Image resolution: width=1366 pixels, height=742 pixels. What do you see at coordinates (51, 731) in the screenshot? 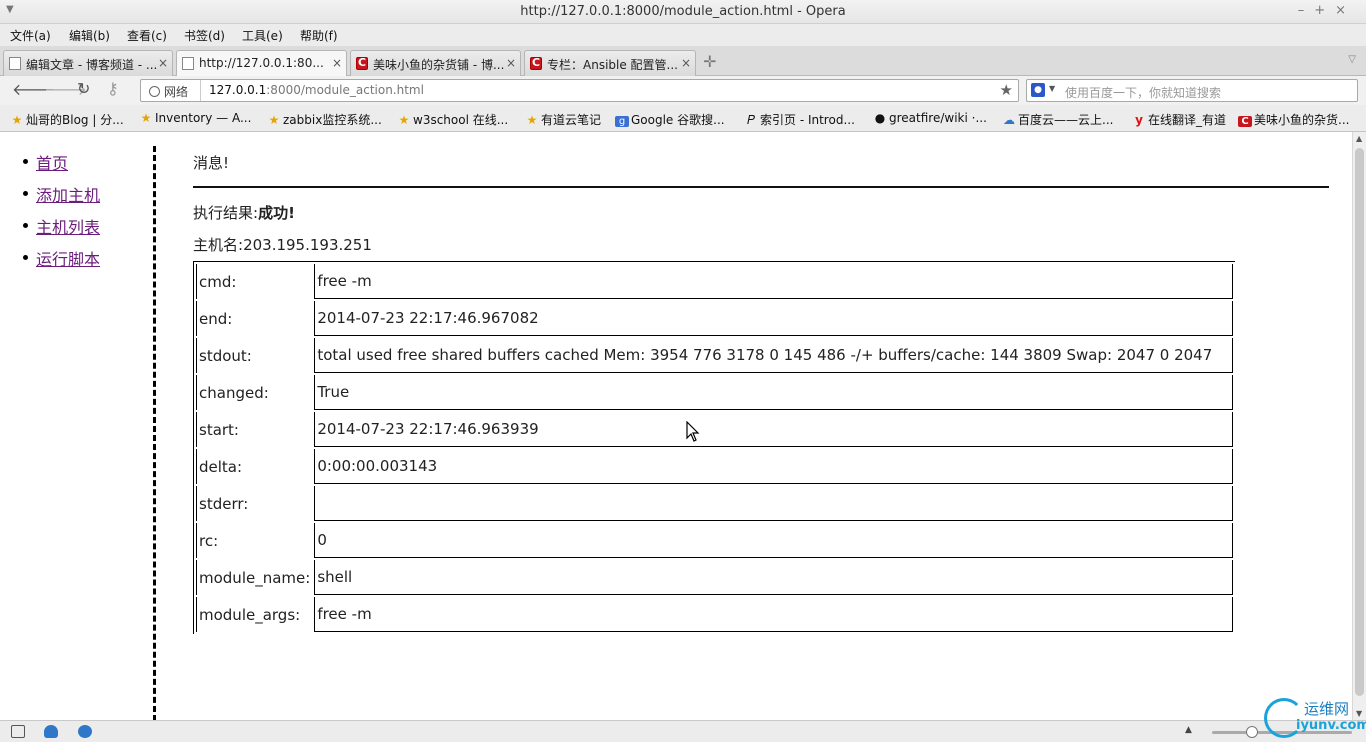
I see `opera-unite-icon` at bounding box center [51, 731].